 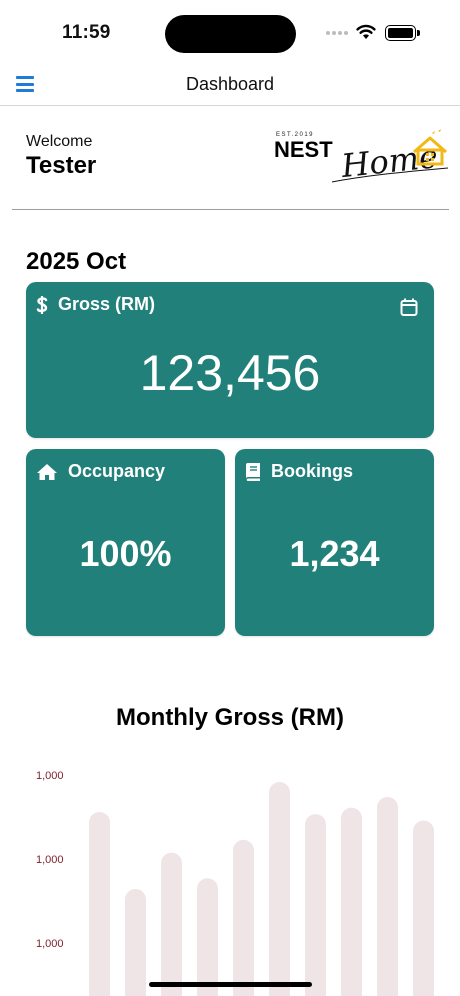 I want to click on status-bar: 11:59, so click(x=230, y=32).